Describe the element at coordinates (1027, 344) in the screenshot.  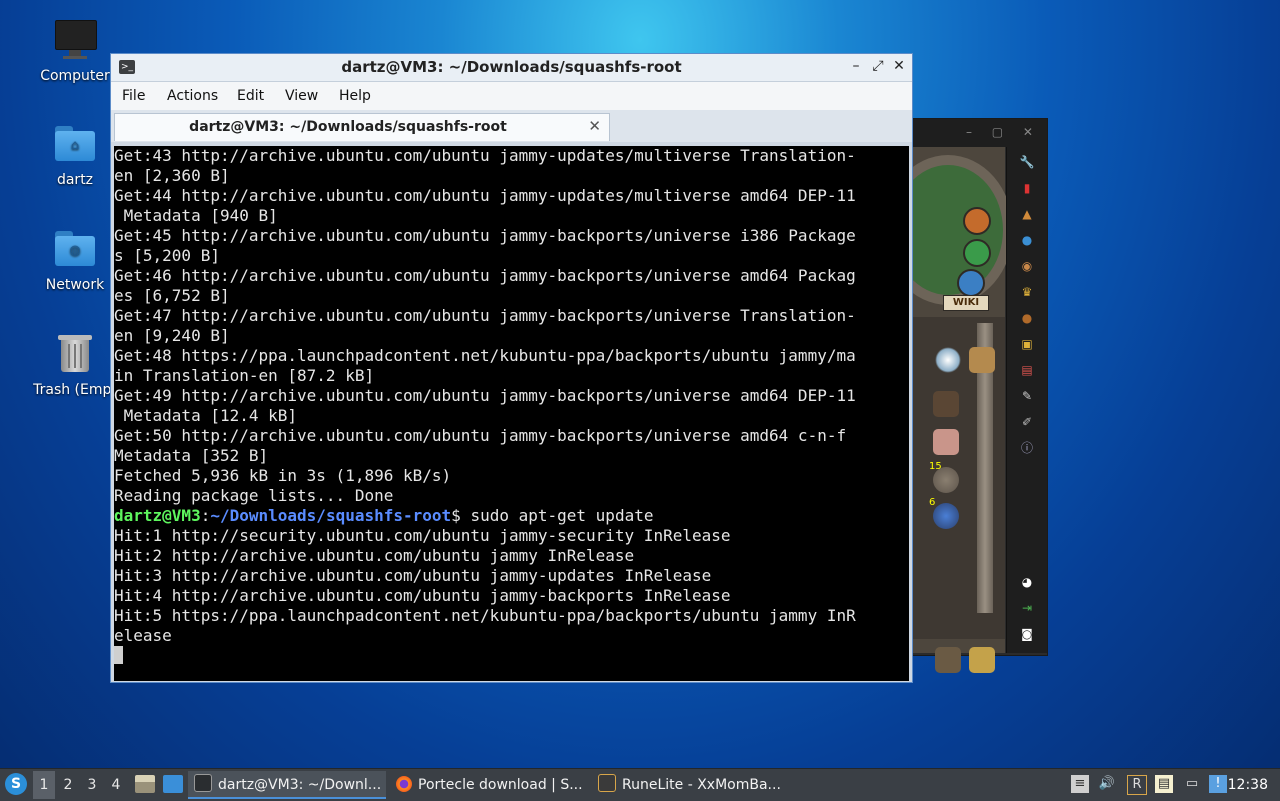
I see `frame-icon: ▣` at that location.